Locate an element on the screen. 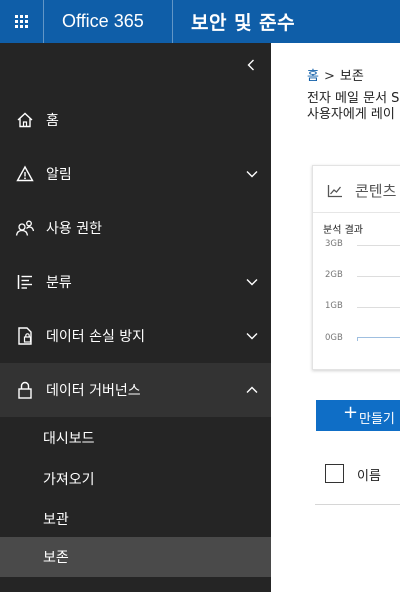 This screenshot has height=592, width=400. top-bar: Office 365 보안 및 준수 is located at coordinates (200, 21).